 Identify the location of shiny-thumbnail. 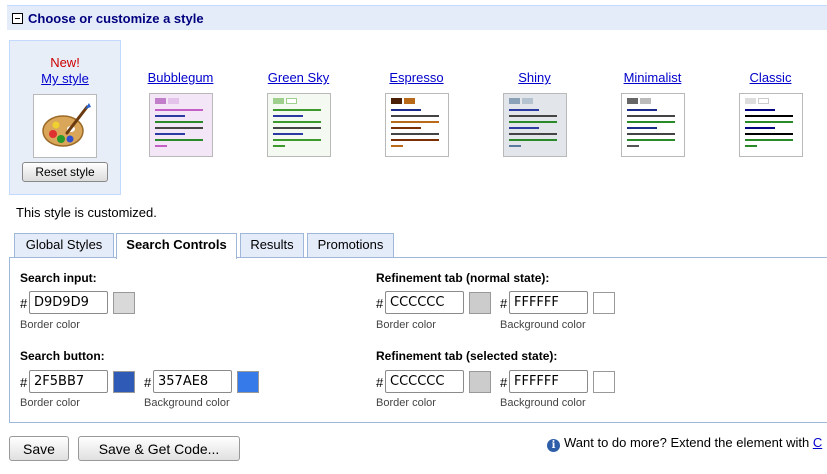
(534, 125).